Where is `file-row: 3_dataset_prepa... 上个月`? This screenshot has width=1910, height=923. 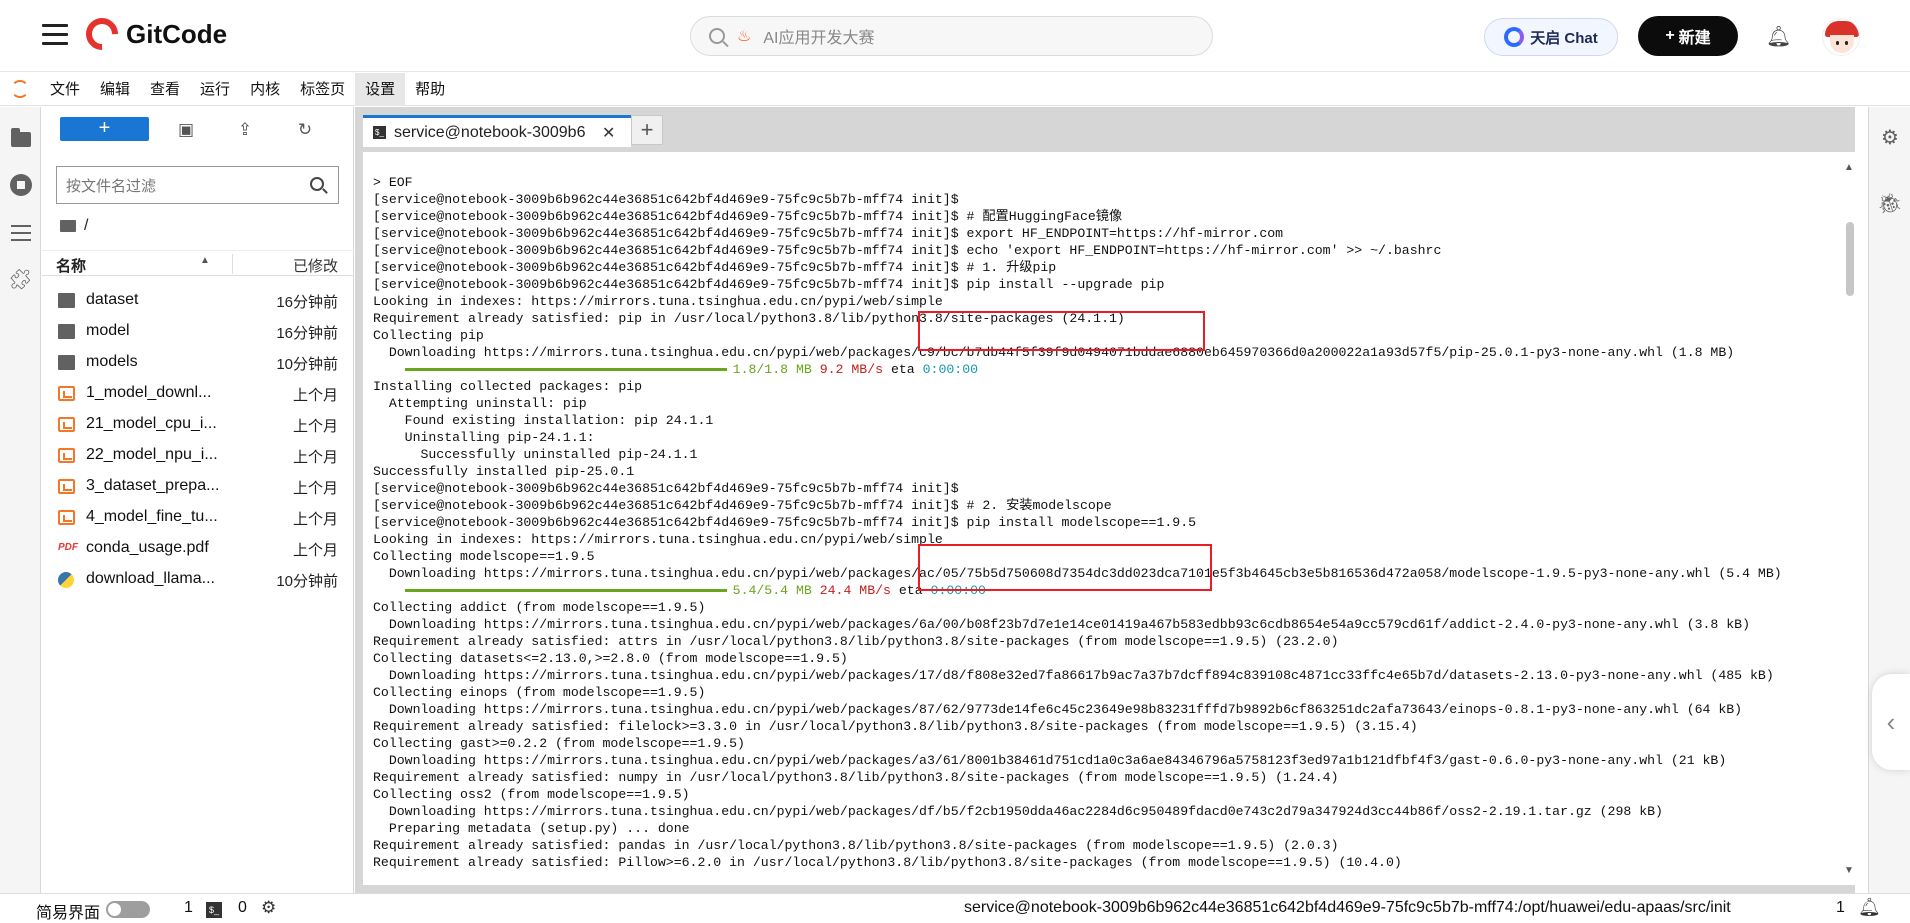 file-row: 3_dataset_prepa... 上个月 is located at coordinates (198, 486).